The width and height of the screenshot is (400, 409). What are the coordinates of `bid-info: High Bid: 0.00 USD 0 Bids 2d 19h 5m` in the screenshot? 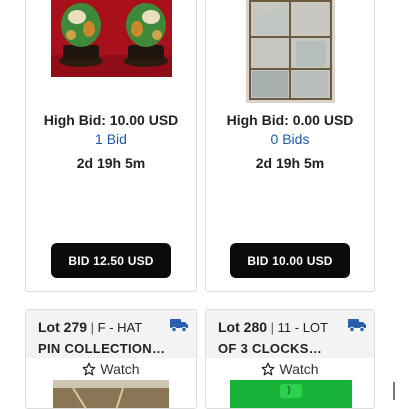 It's located at (290, 141).